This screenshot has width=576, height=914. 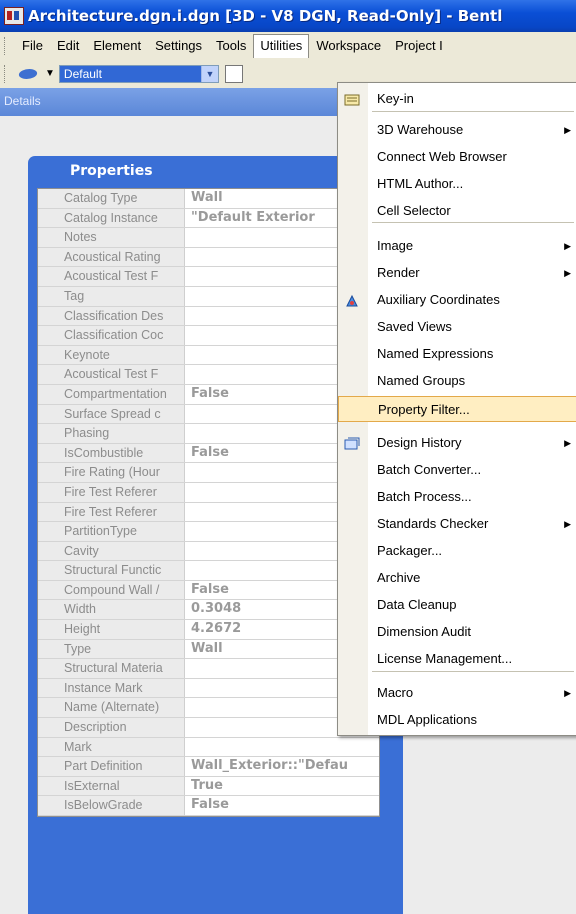 What do you see at coordinates (427, 719) in the screenshot?
I see `menu-item-label: MDL Applications` at bounding box center [427, 719].